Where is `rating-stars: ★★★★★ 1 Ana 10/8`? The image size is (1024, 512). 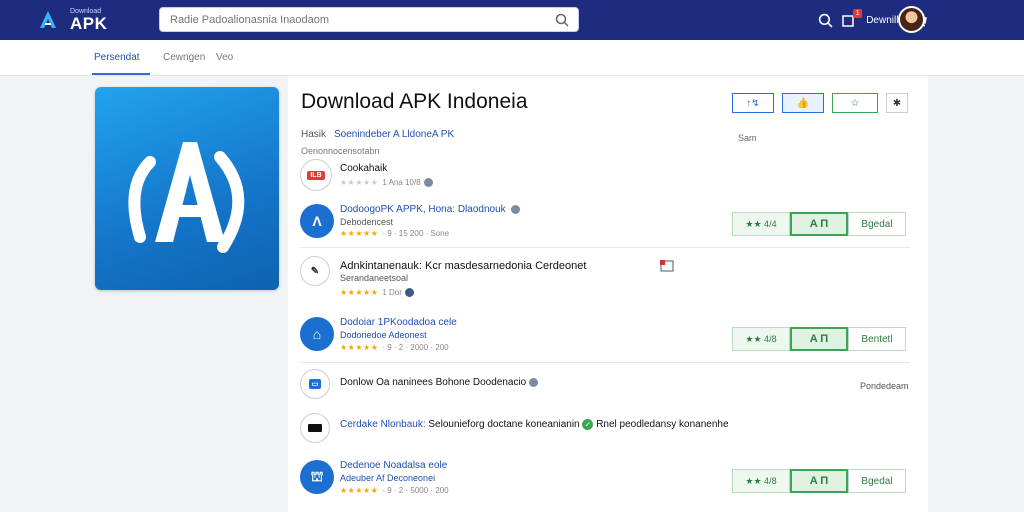 rating-stars: ★★★★★ 1 Ana 10/8 is located at coordinates (386, 183).